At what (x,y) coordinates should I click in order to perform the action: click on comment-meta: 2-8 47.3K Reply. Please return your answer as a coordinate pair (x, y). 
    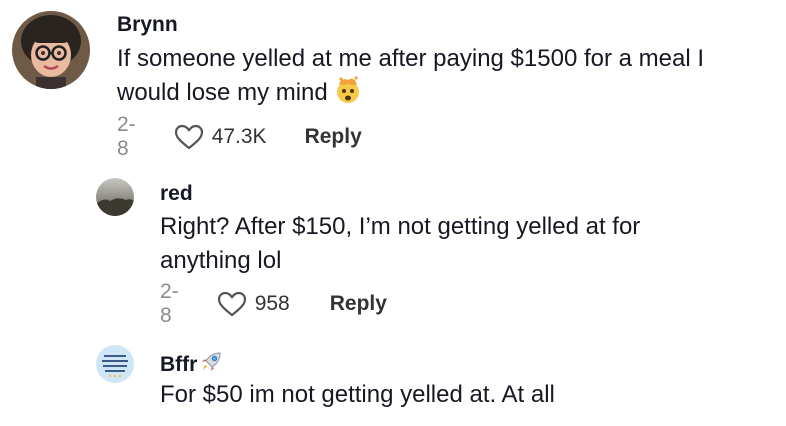
    Looking at the image, I should click on (239, 136).